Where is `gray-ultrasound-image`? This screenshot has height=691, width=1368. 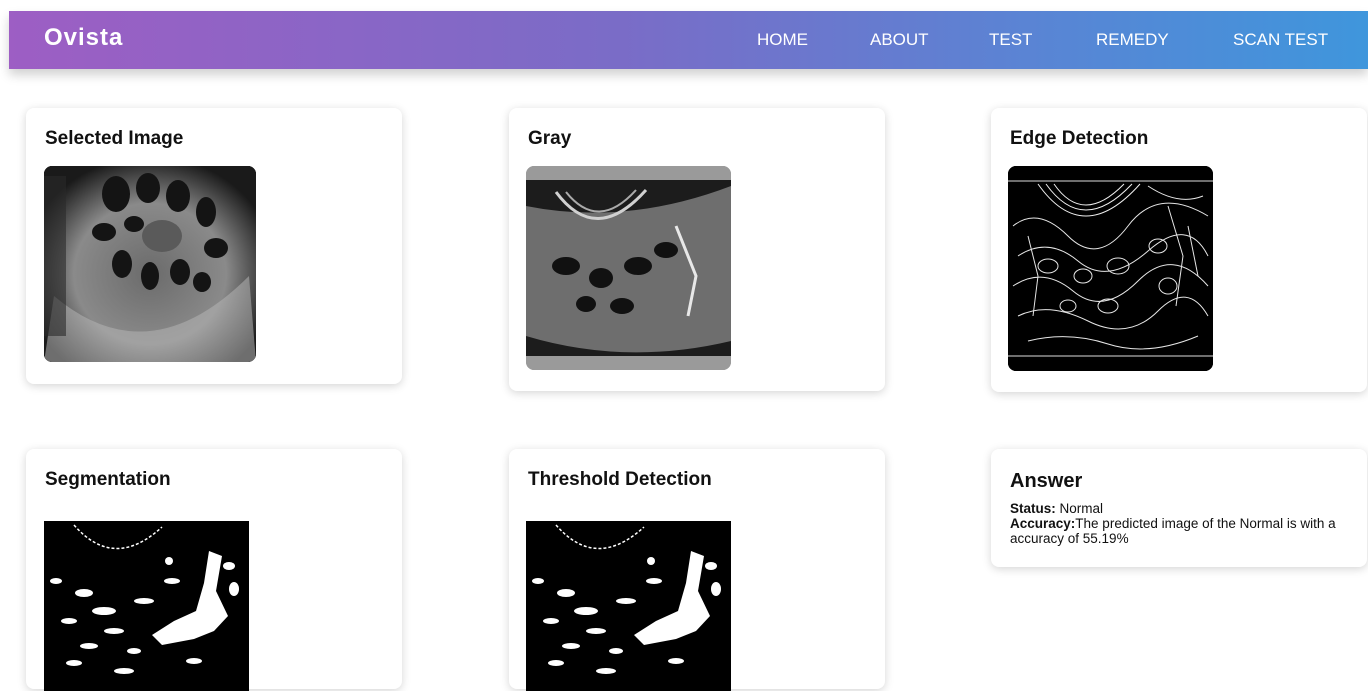 gray-ultrasound-image is located at coordinates (628, 268).